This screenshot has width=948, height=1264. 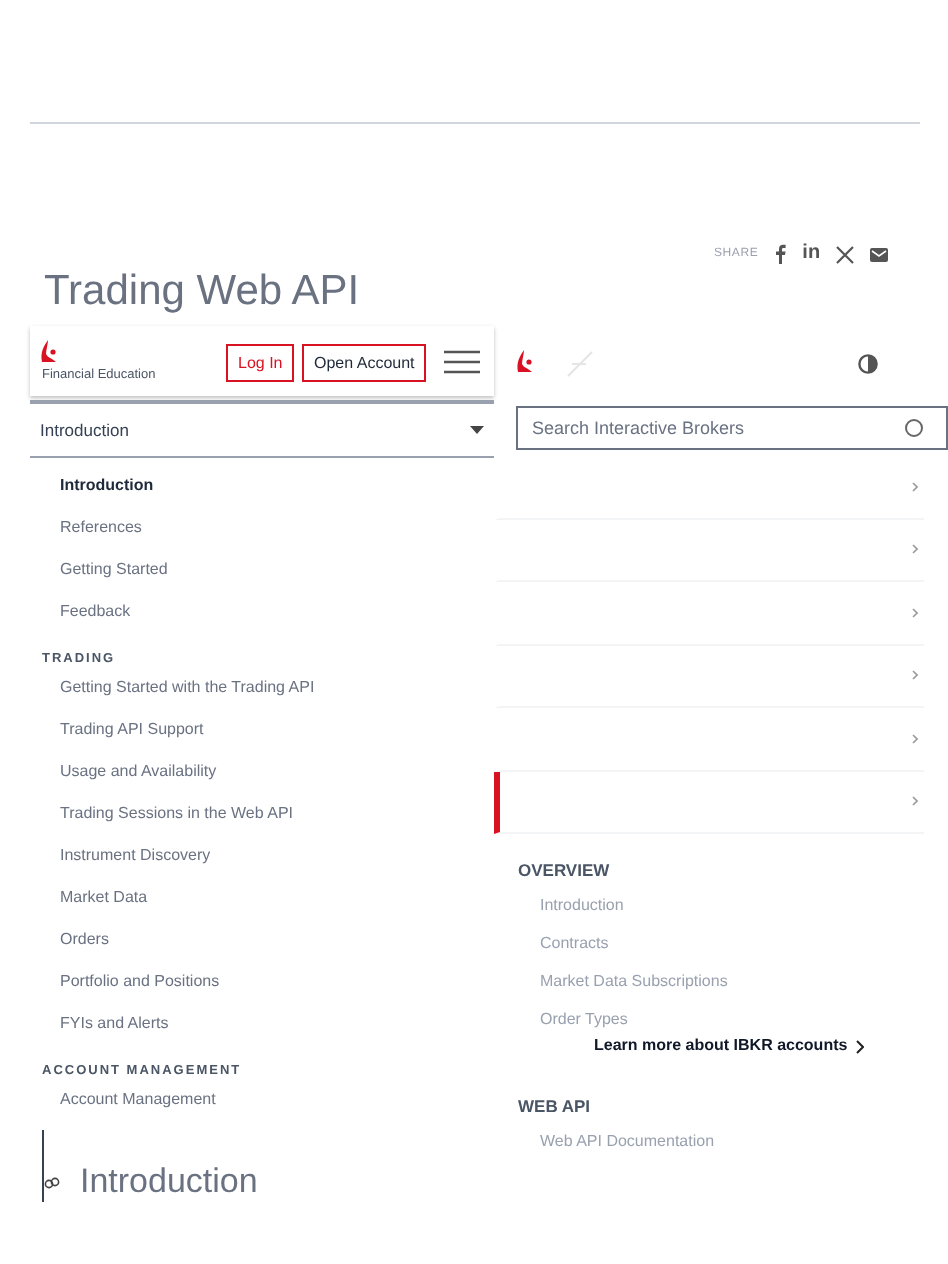 What do you see at coordinates (780, 254) in the screenshot?
I see `facebook-icon` at bounding box center [780, 254].